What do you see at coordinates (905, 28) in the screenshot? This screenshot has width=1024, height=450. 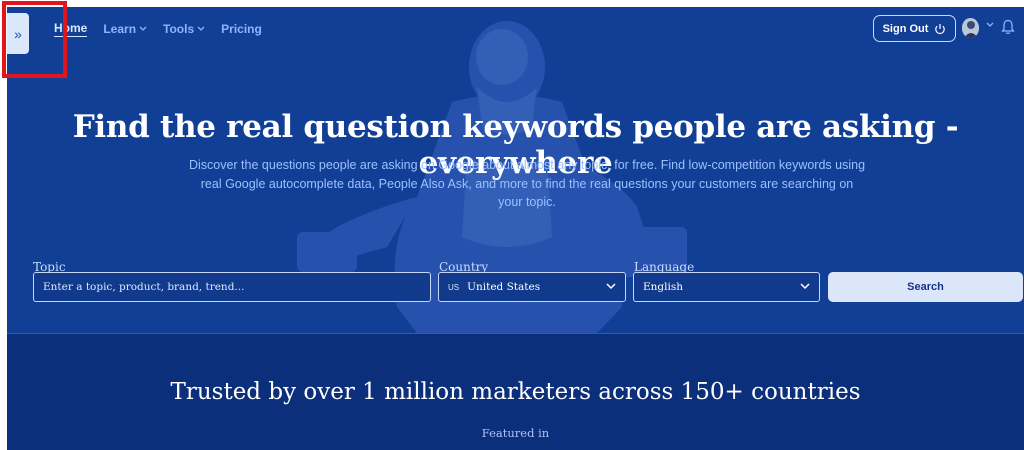 I see `sign-out-label: Sign Out` at bounding box center [905, 28].